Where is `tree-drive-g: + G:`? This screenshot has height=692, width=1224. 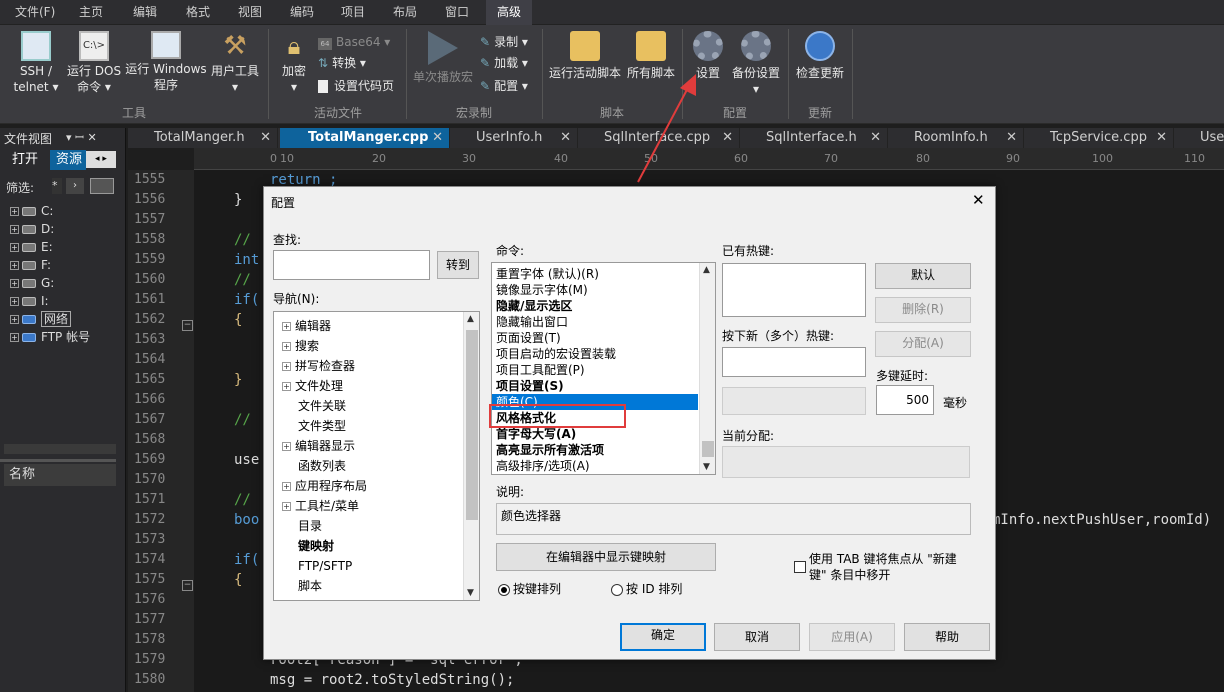
tree-drive-g: + G: is located at coordinates (32, 283).